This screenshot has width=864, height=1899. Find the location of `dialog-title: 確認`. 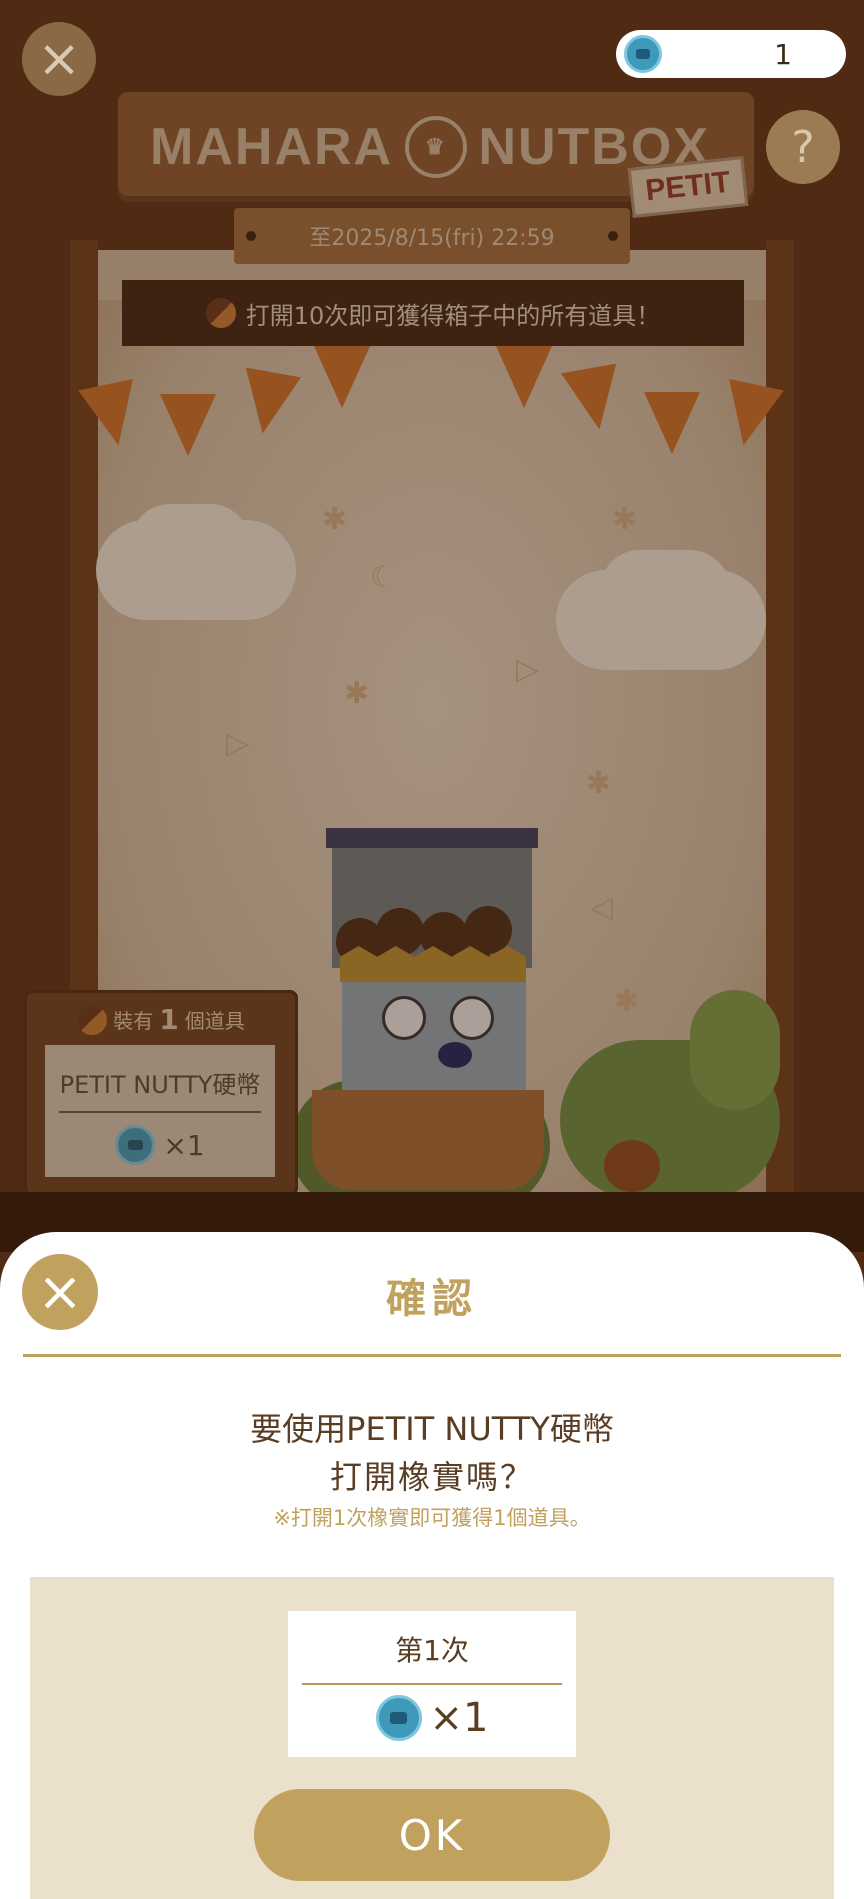

dialog-title: 確認 is located at coordinates (432, 1299).